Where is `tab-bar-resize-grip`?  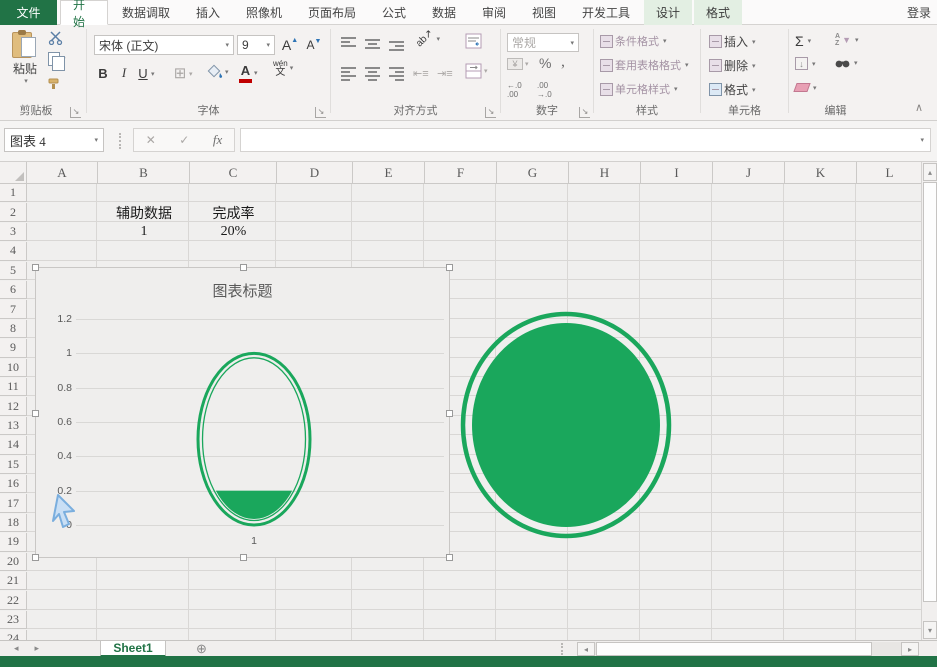 tab-bar-resize-grip is located at coordinates (562, 649).